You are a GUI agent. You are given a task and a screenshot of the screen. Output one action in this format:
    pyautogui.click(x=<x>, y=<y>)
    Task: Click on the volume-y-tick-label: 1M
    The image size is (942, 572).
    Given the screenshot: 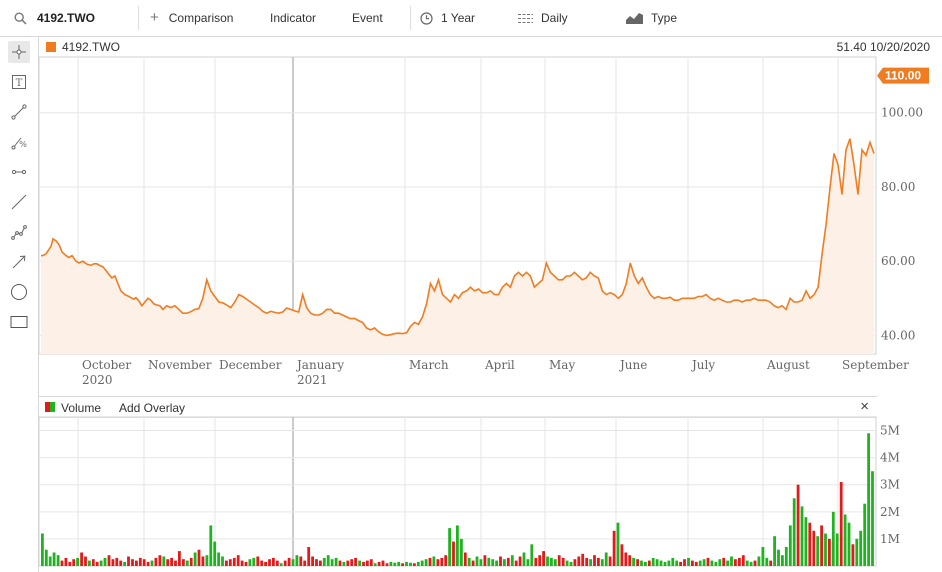 What is the action you would take?
    pyautogui.click(x=890, y=539)
    